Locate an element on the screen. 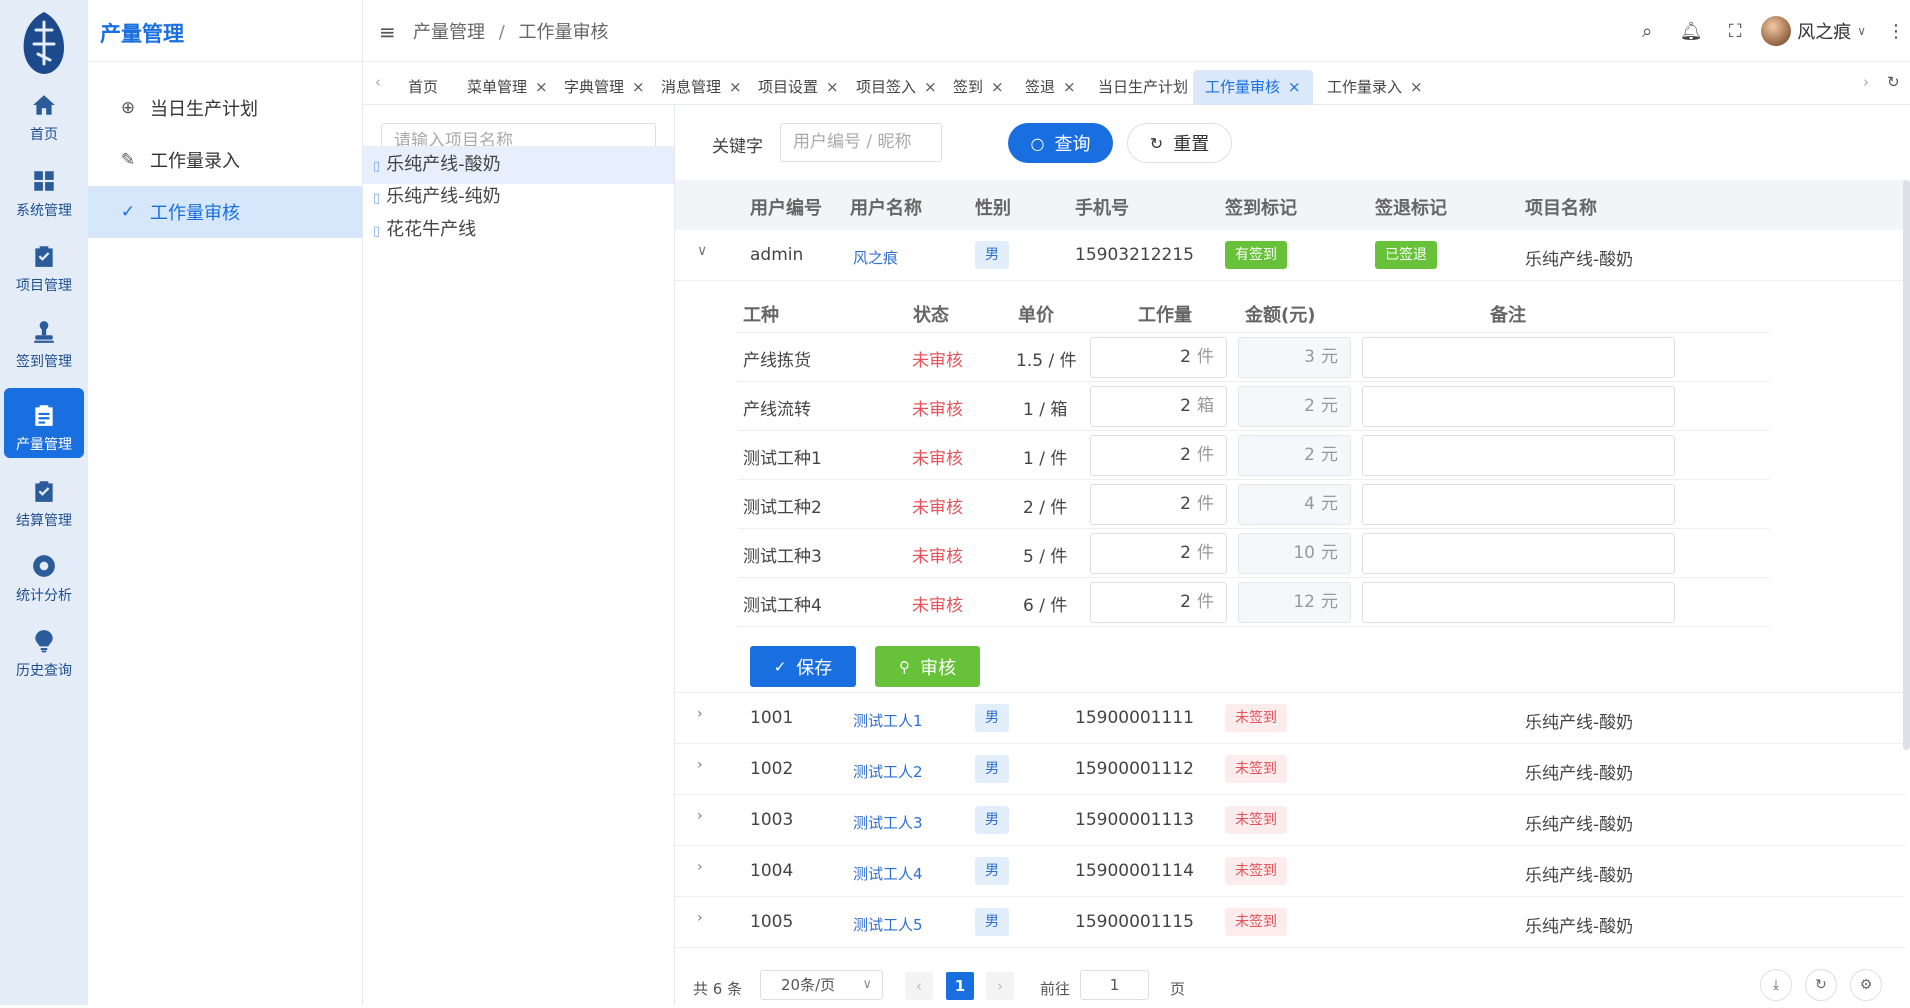  menu-item-workload-entry: ✎ 工作量录入 is located at coordinates (225, 160).